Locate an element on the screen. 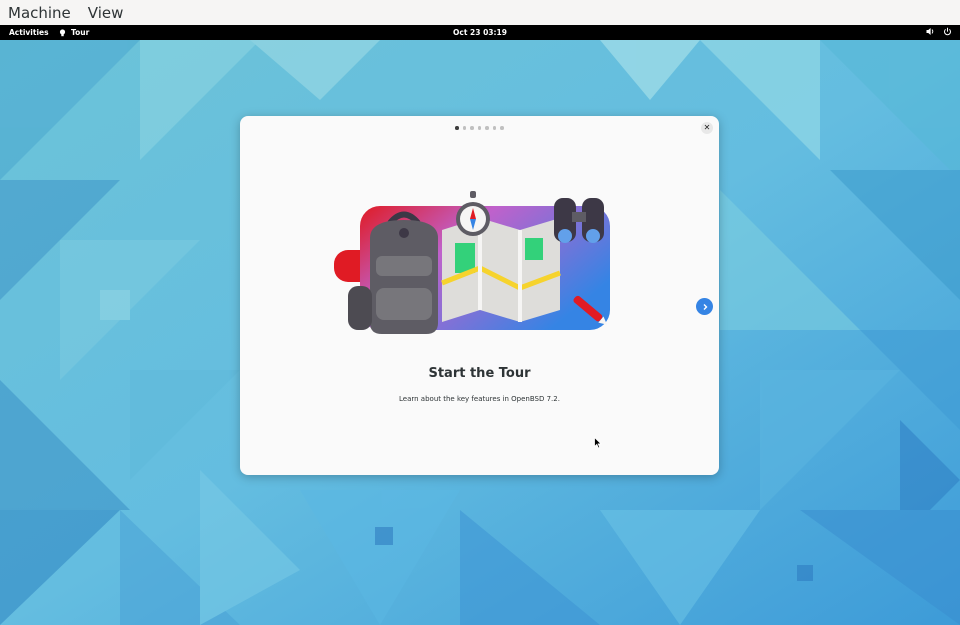 This screenshot has height=625, width=960. next-page-button is located at coordinates (704, 306).